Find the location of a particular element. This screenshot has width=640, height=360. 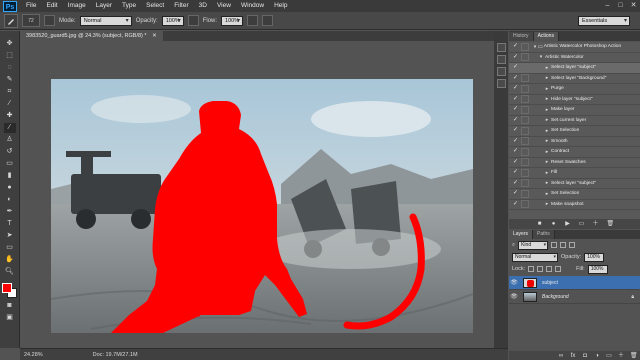

blur-tool-icon: ● is located at coordinates (10, 188).